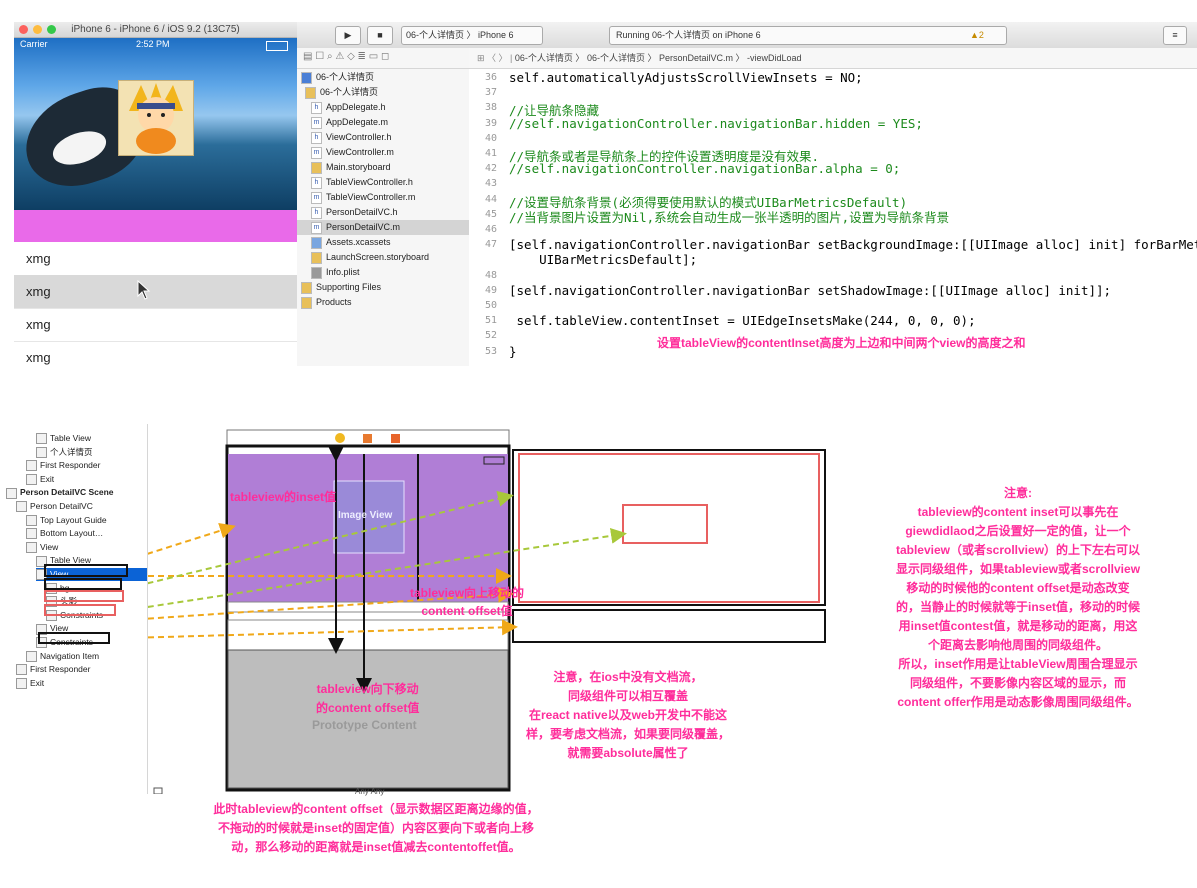 This screenshot has width=1197, height=888. What do you see at coordinates (390, 242) in the screenshot?
I see `file-item: Assets.xcassets` at bounding box center [390, 242].